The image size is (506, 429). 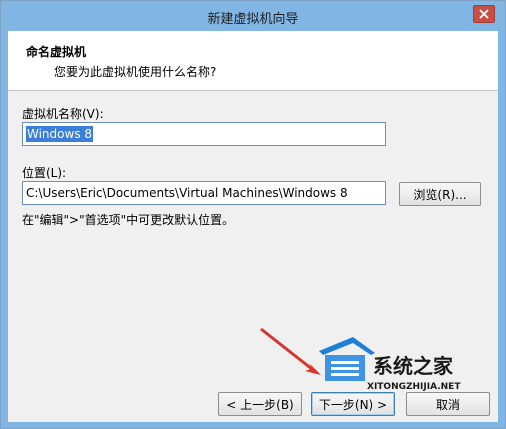 I want to click on vm-name-label: 虚拟机名称(V):, so click(x=63, y=114).